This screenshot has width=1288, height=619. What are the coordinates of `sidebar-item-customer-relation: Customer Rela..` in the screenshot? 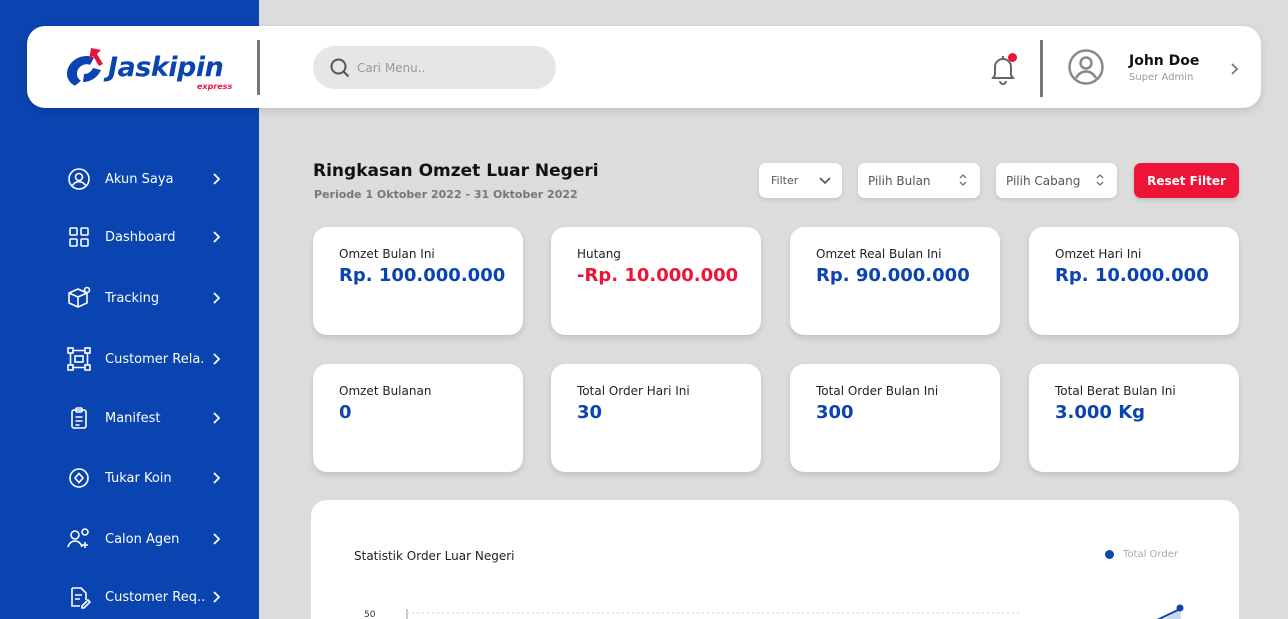 It's located at (146, 359).